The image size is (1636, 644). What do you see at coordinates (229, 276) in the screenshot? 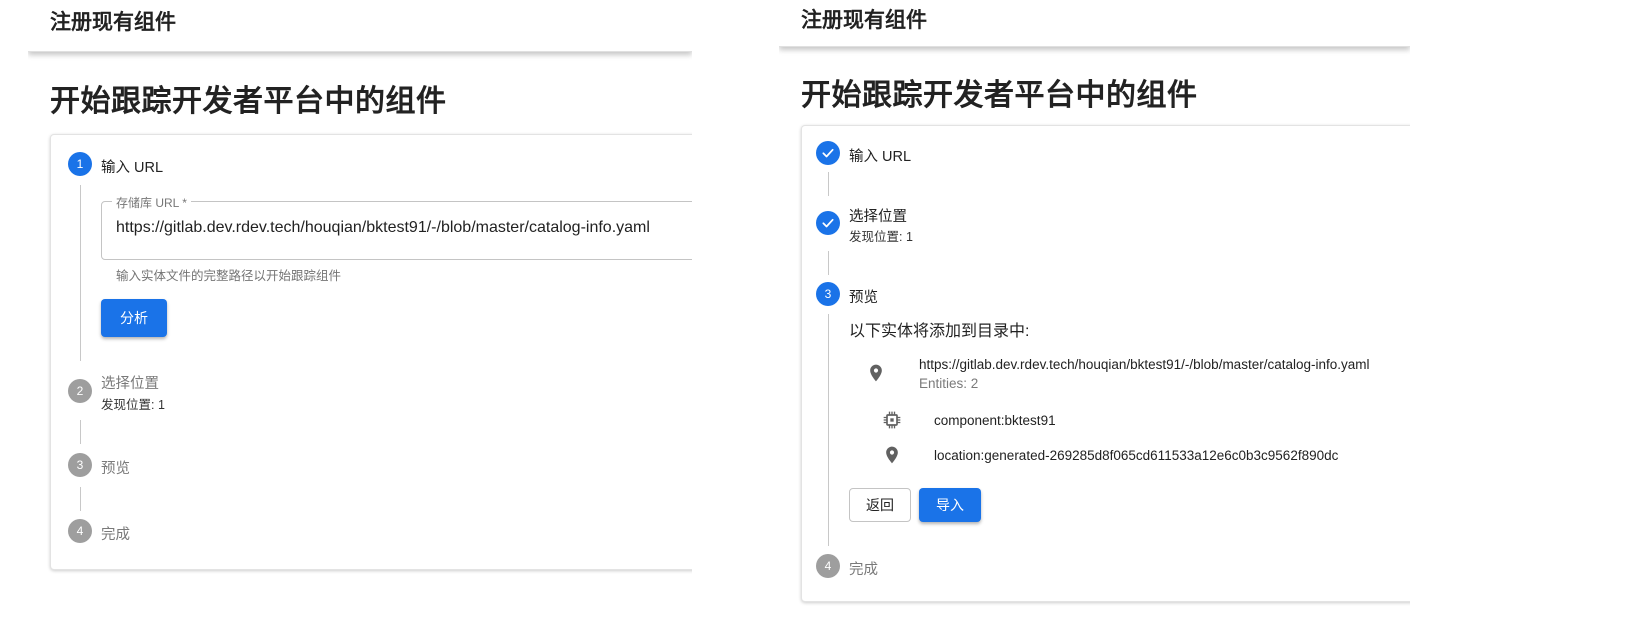
I see `repository-url-helper: 输入实体文件的完整路径以开始跟踪组件` at bounding box center [229, 276].